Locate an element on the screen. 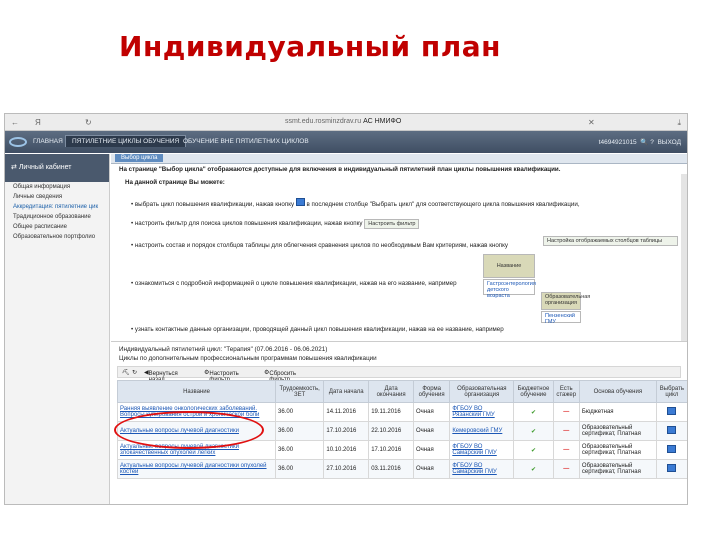 This screenshot has width=720, height=540. col-name: Название is located at coordinates (196, 391).